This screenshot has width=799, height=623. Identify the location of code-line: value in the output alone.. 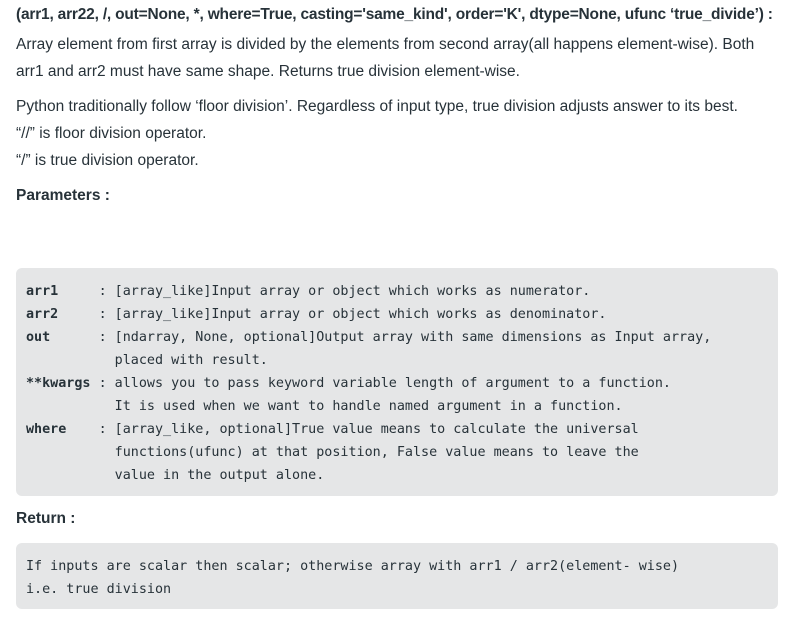
(402, 475).